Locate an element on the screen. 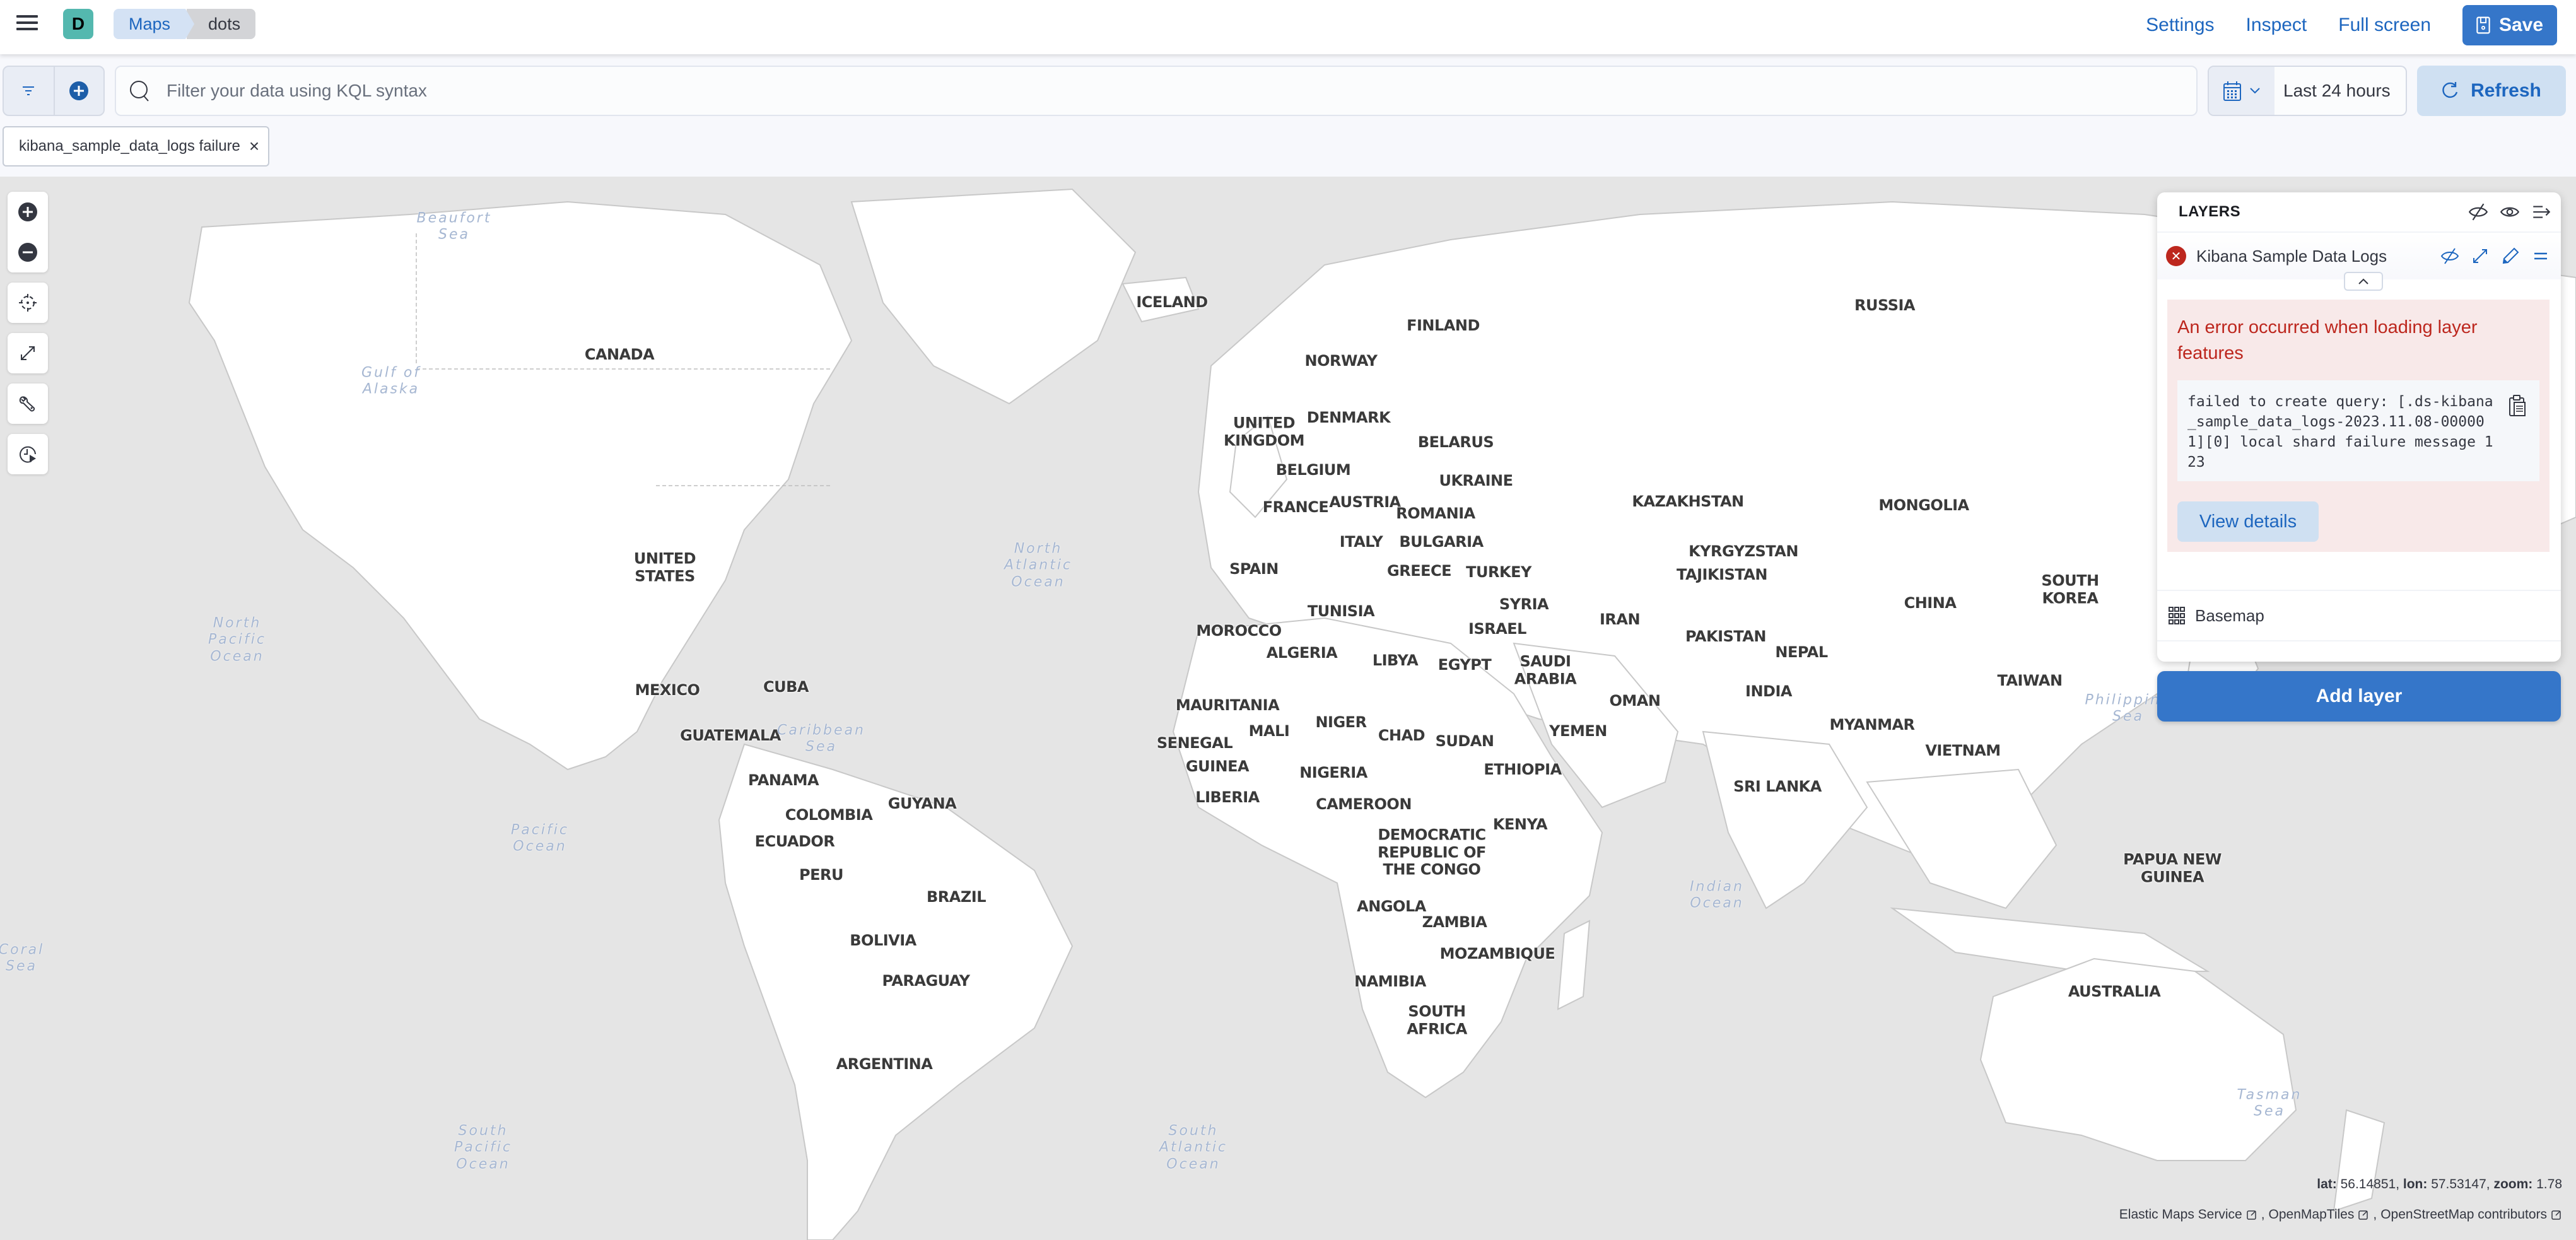 This screenshot has height=1240, width=2576. country-label: INDIA is located at coordinates (1768, 691).